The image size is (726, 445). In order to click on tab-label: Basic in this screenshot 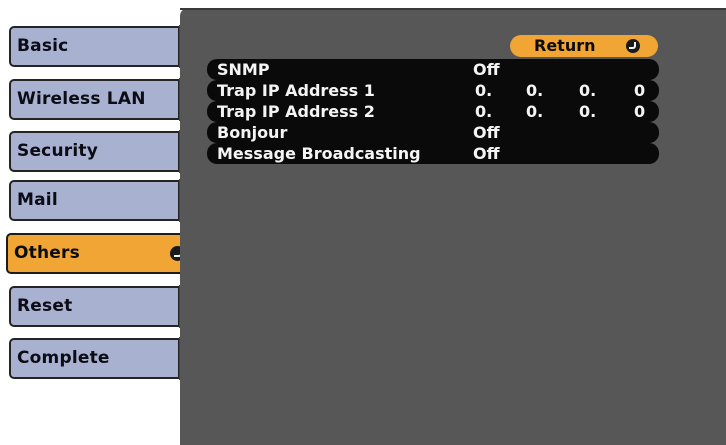, I will do `click(43, 46)`.